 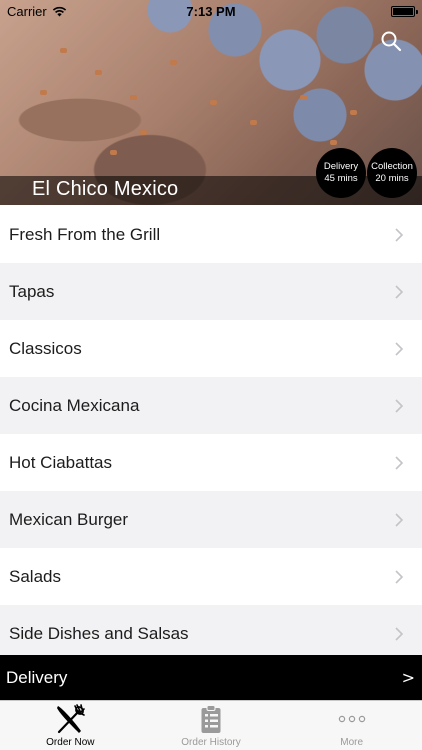 I want to click on menu-item-salads: Salads, so click(x=211, y=576).